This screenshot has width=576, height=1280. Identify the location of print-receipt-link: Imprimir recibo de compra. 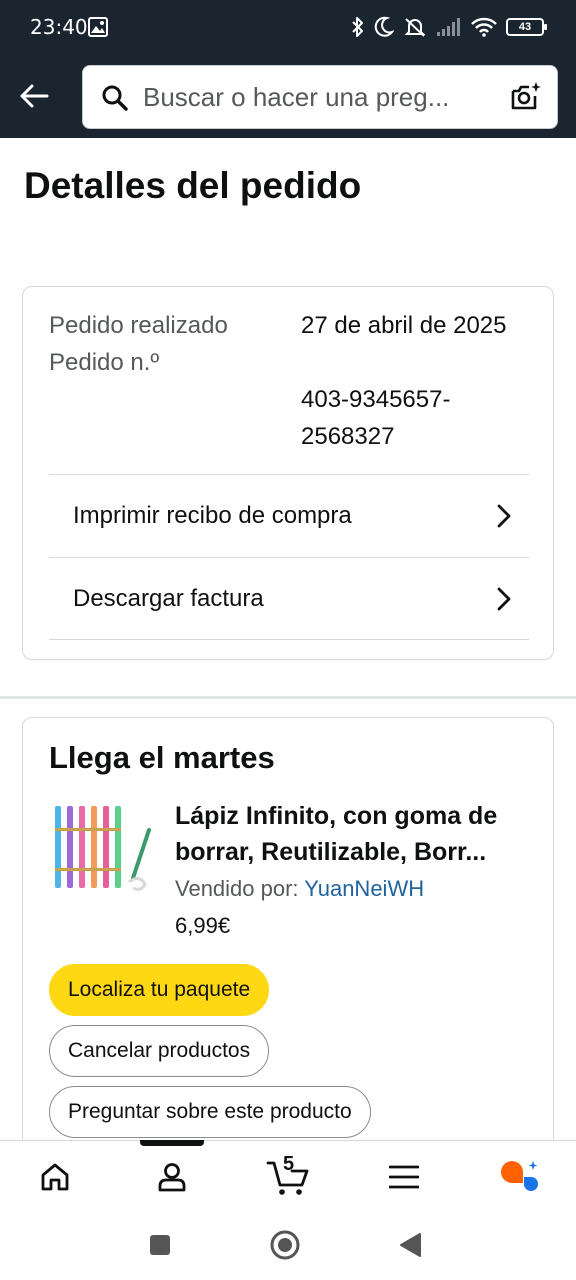
(289, 516).